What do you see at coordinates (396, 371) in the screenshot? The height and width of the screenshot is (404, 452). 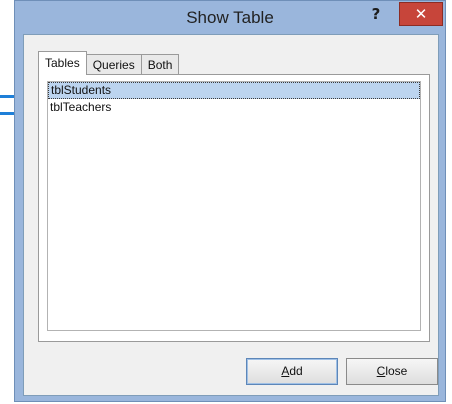 I see `close-button-label: lose` at bounding box center [396, 371].